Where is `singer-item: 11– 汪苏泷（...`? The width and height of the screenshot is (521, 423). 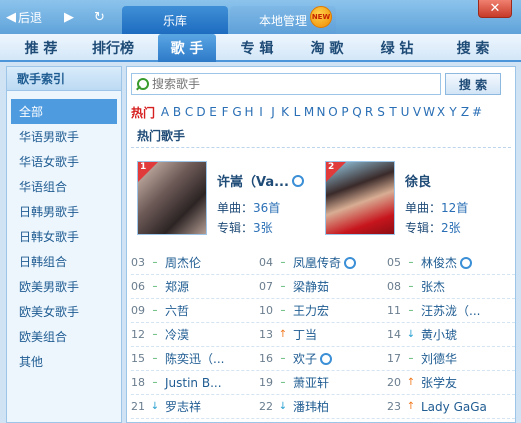
singer-item: 11– 汪苏泷（... is located at coordinates (451, 310).